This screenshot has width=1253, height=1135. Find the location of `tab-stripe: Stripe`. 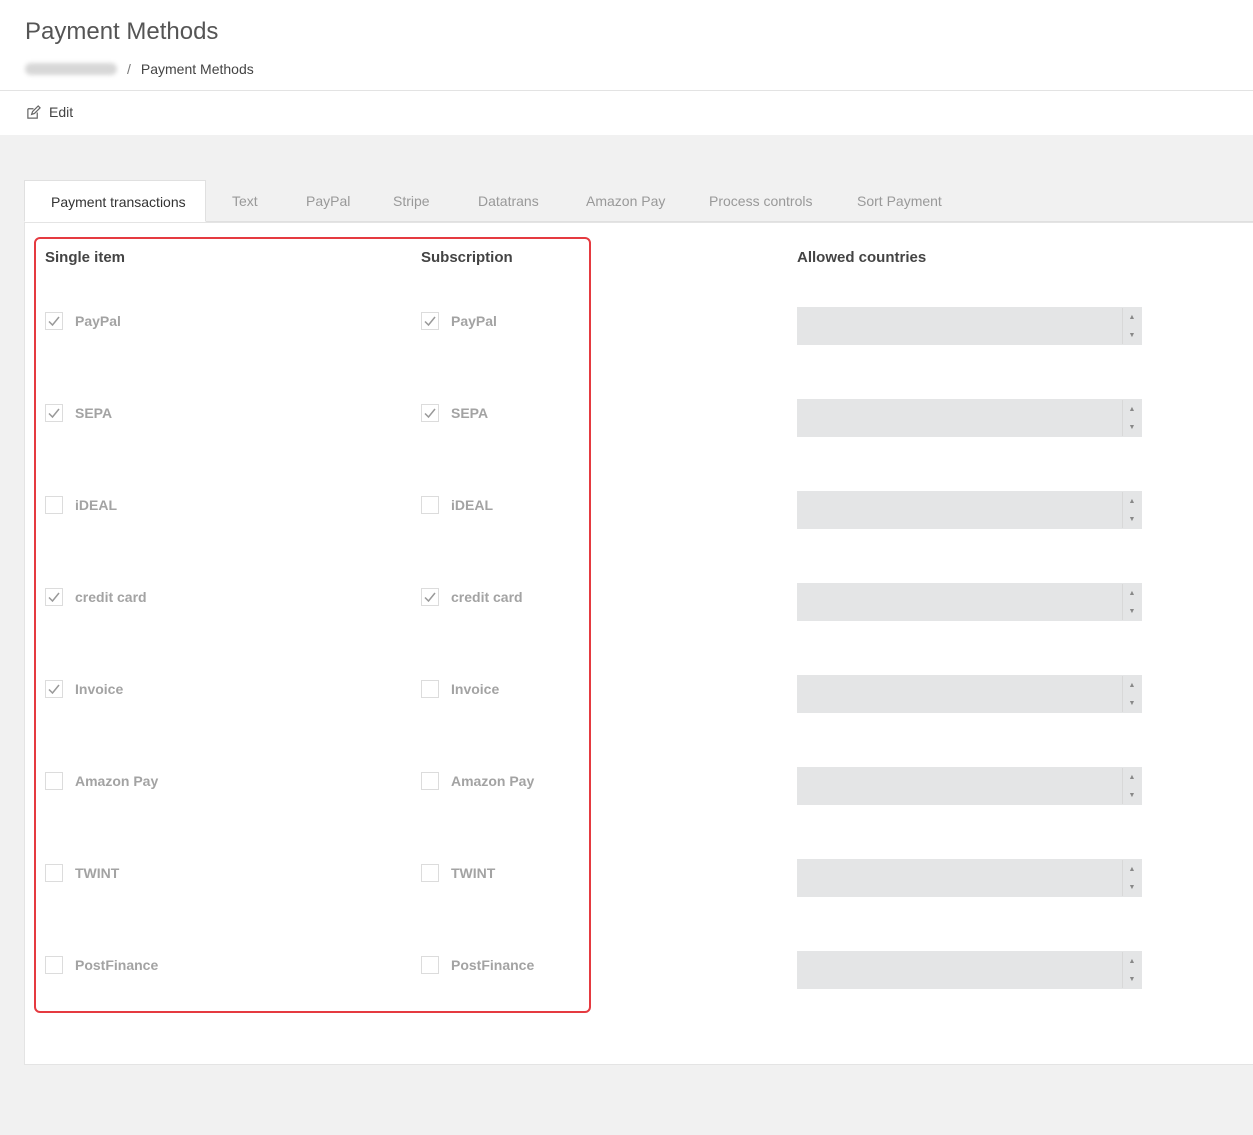

tab-stripe: Stripe is located at coordinates (411, 201).